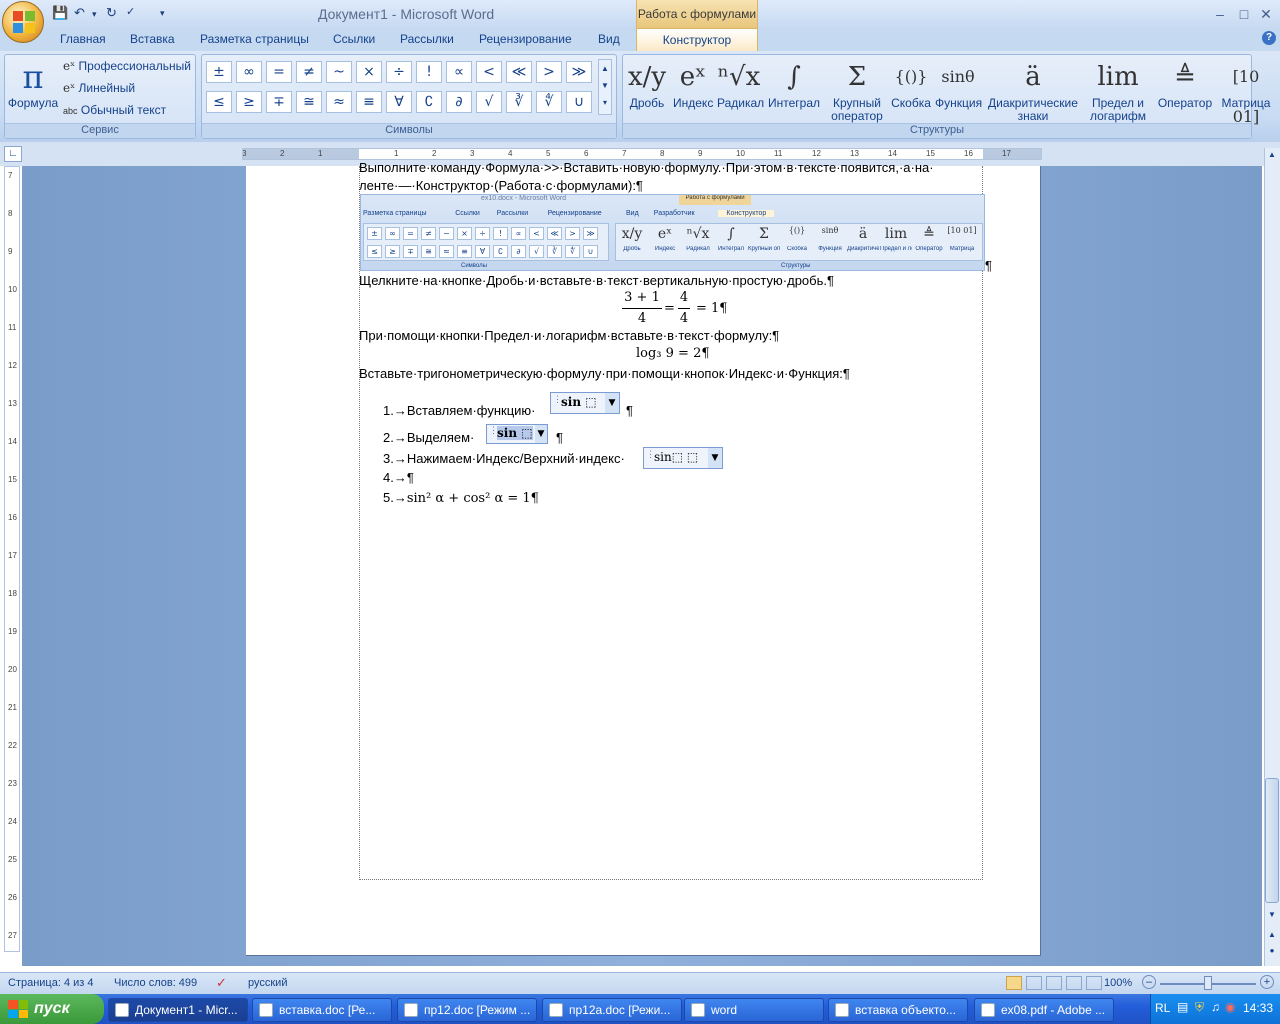 The width and height of the screenshot is (1280, 1024). Describe the element at coordinates (740, 83) in the screenshot. I see `structure-button: ⁿ√x Радикал` at that location.